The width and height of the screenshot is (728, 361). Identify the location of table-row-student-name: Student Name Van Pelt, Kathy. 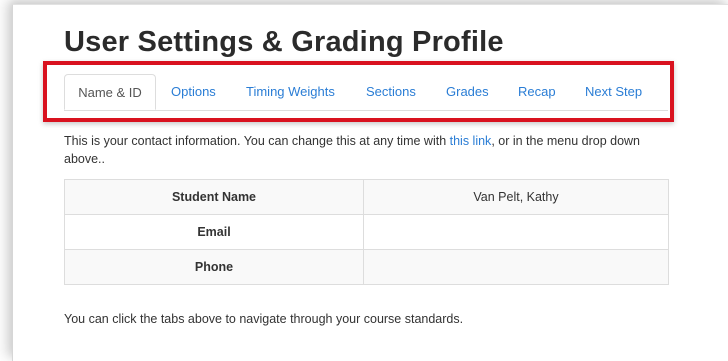
(366, 197).